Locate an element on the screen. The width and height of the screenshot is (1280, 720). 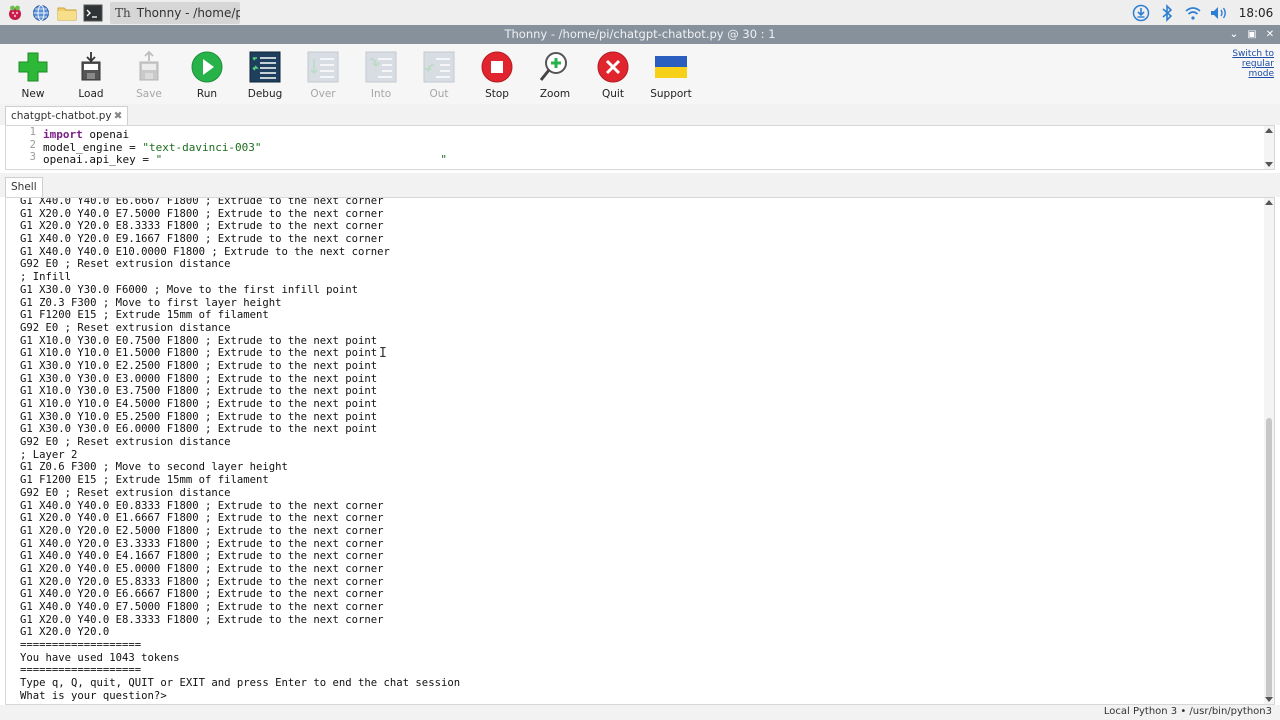
editor-tab: chatgpt-chatbot.py ✖ is located at coordinates (67, 115).